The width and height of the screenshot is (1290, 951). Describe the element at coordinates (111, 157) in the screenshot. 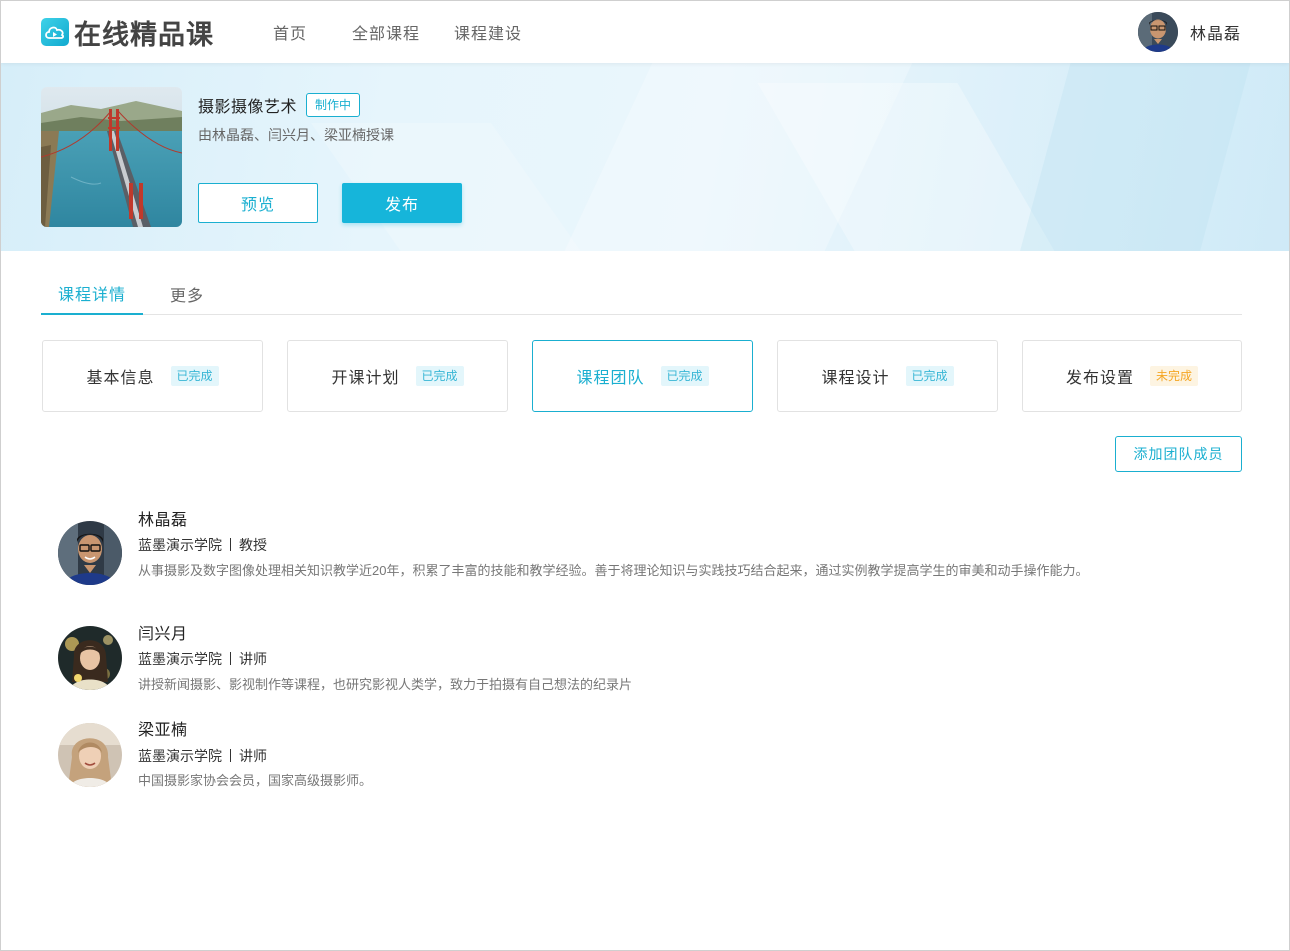

I see `course-cover-image` at that location.